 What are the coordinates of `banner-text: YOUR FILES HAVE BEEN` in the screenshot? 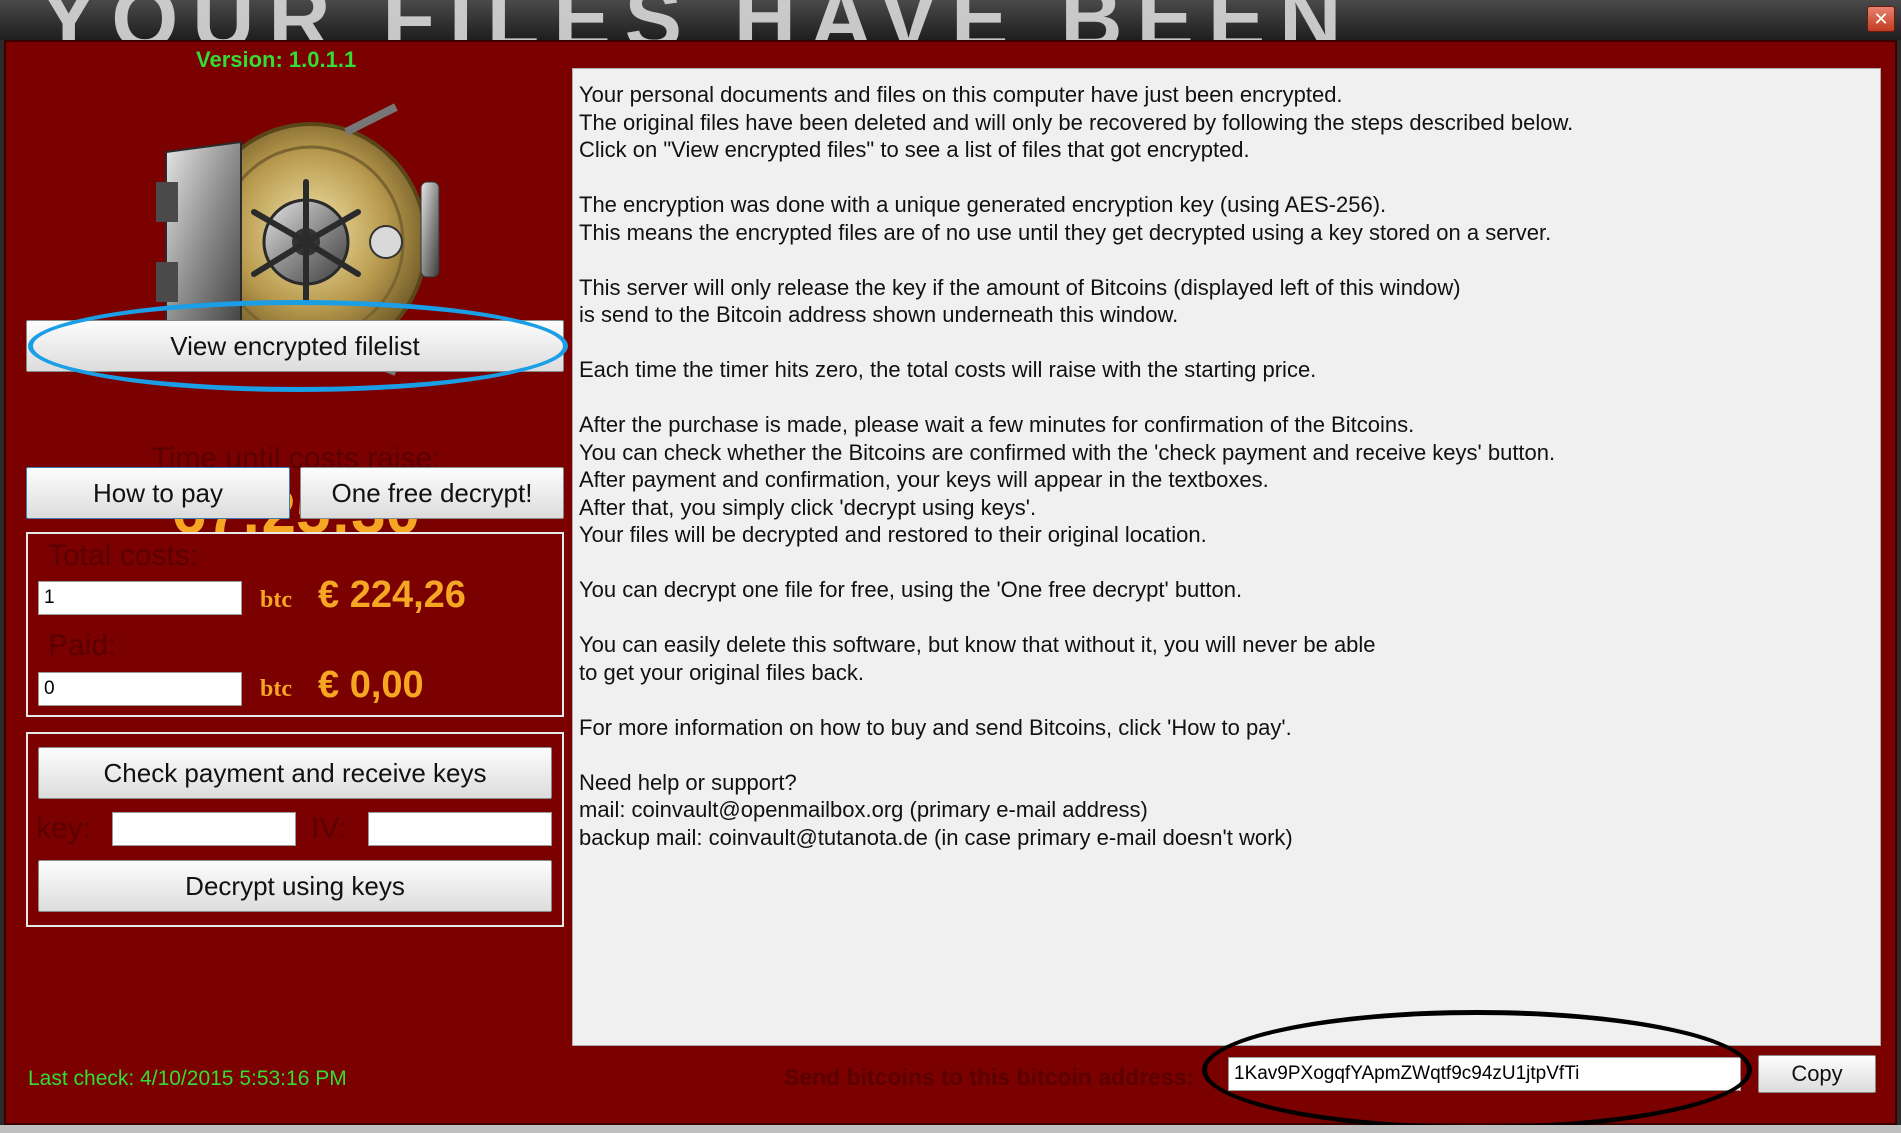 It's located at (697, 20).